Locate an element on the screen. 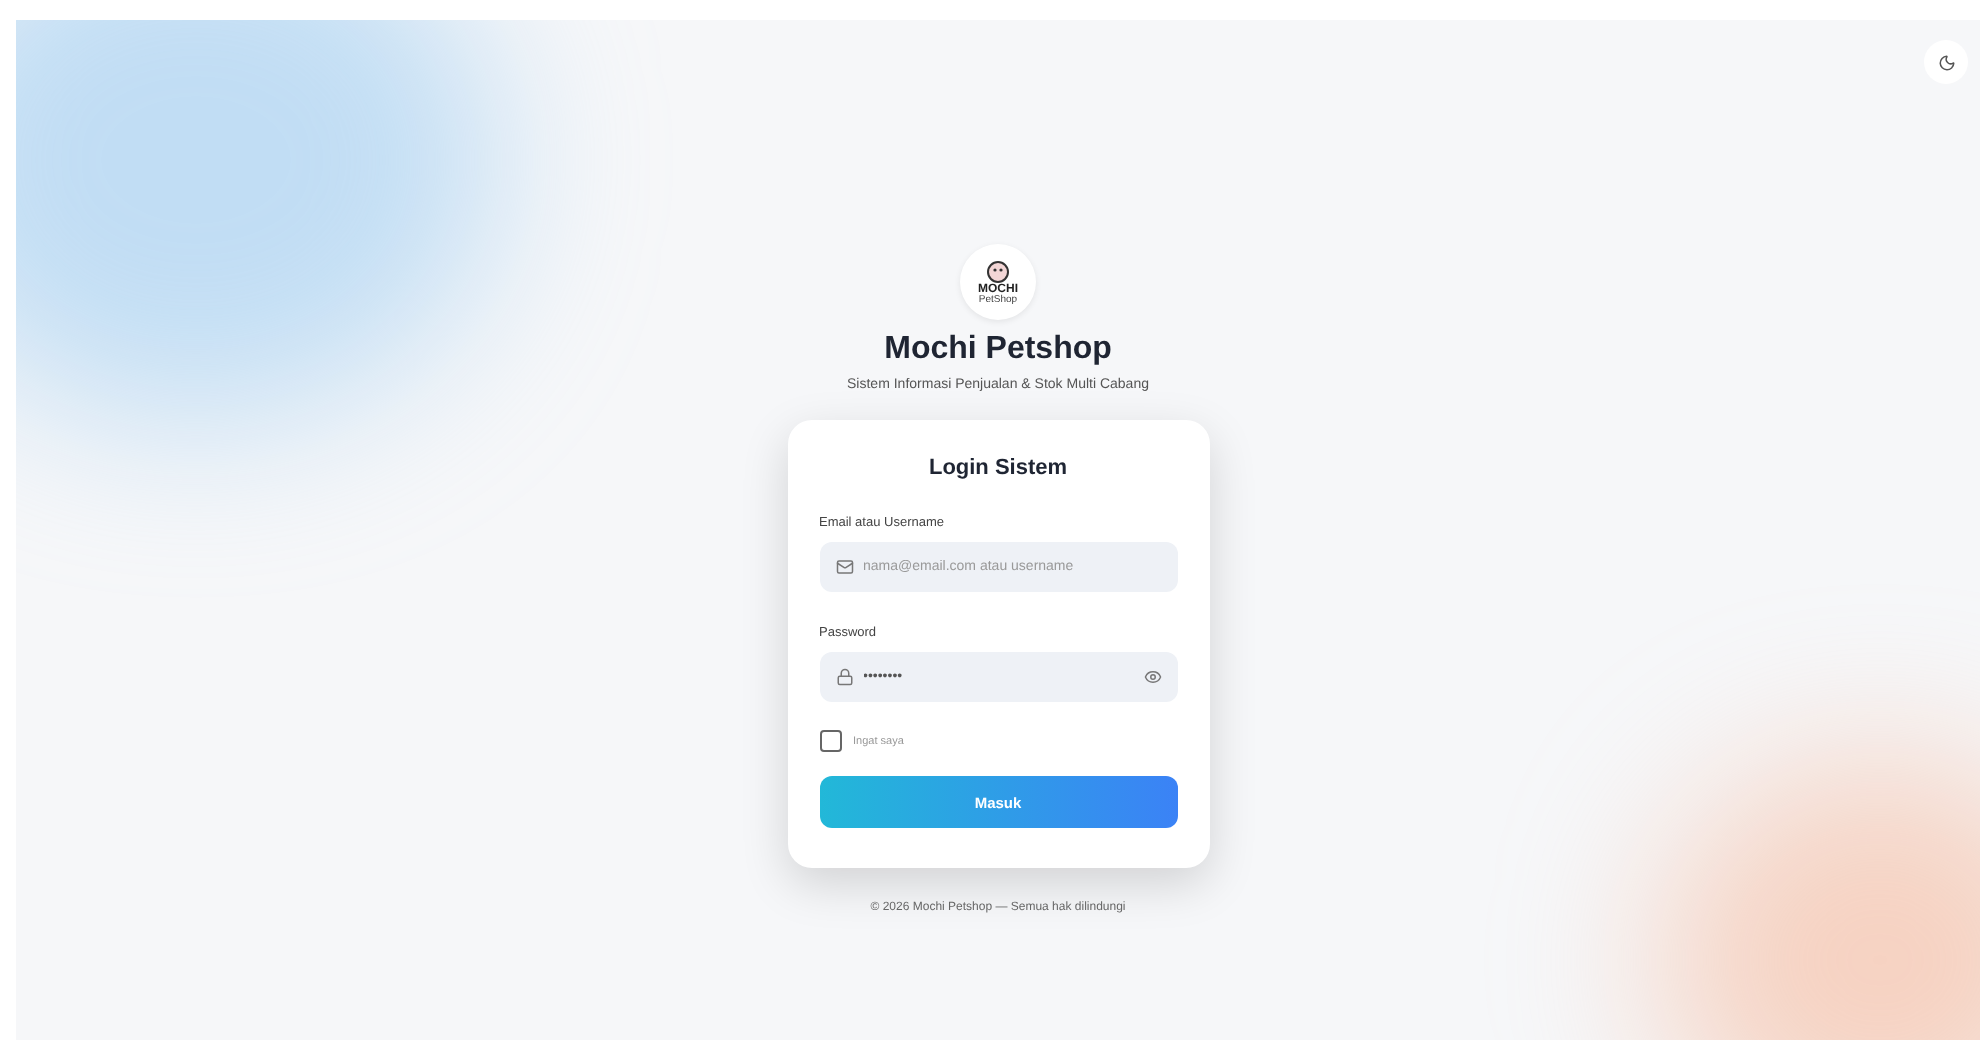 The width and height of the screenshot is (1980, 1040). mail-icon is located at coordinates (844, 567).